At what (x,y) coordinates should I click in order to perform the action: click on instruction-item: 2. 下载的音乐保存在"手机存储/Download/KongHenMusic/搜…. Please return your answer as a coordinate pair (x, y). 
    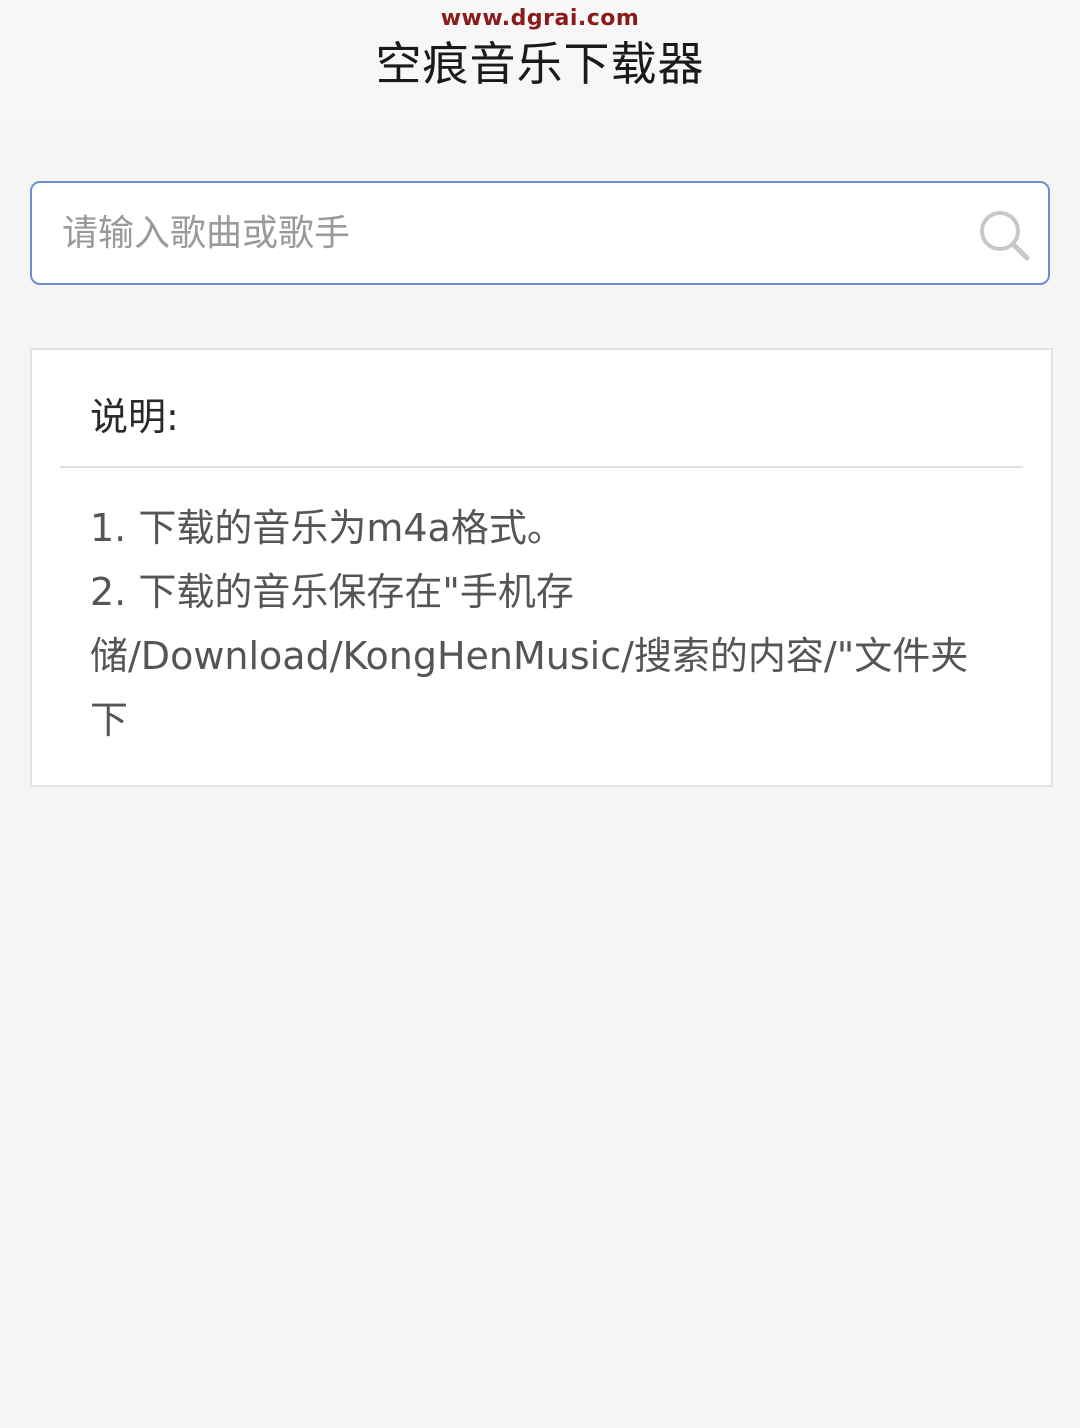
    Looking at the image, I should click on (529, 656).